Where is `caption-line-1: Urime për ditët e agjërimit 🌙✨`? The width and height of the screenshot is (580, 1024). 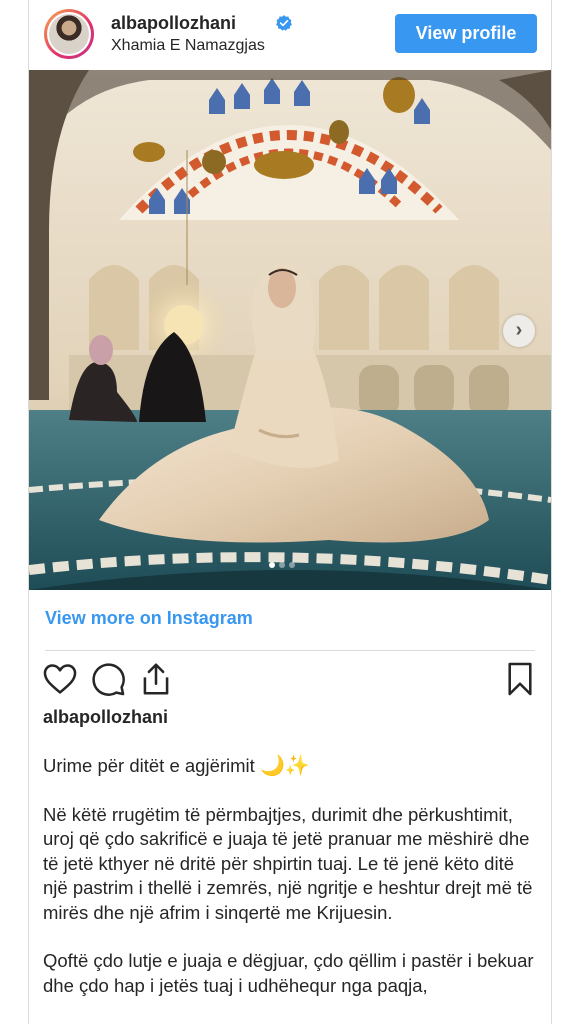 caption-line-1: Urime për ditët e agjërimit 🌙✨ is located at coordinates (291, 766).